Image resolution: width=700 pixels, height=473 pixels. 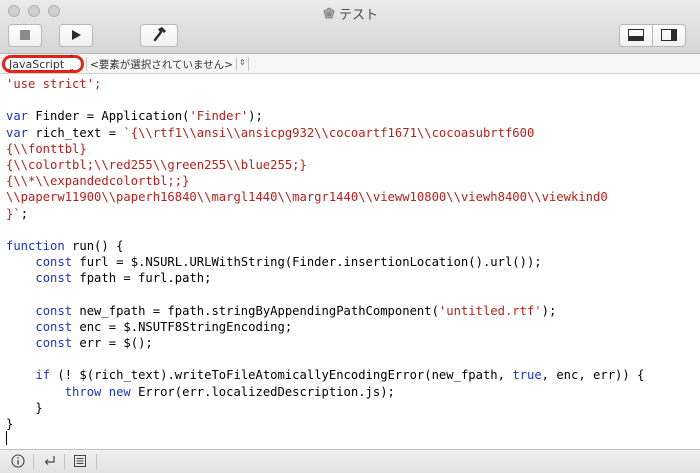 What do you see at coordinates (358, 15) in the screenshot?
I see `window-title-text: テスト` at bounding box center [358, 15].